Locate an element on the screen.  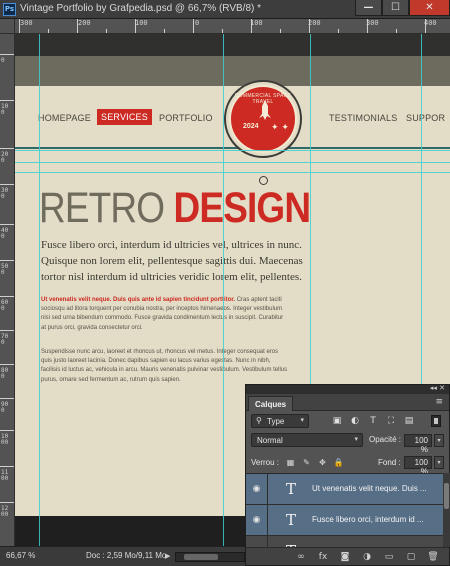
panel-header-strip: ◂◂ ✕ is located at coordinates (347, 389).